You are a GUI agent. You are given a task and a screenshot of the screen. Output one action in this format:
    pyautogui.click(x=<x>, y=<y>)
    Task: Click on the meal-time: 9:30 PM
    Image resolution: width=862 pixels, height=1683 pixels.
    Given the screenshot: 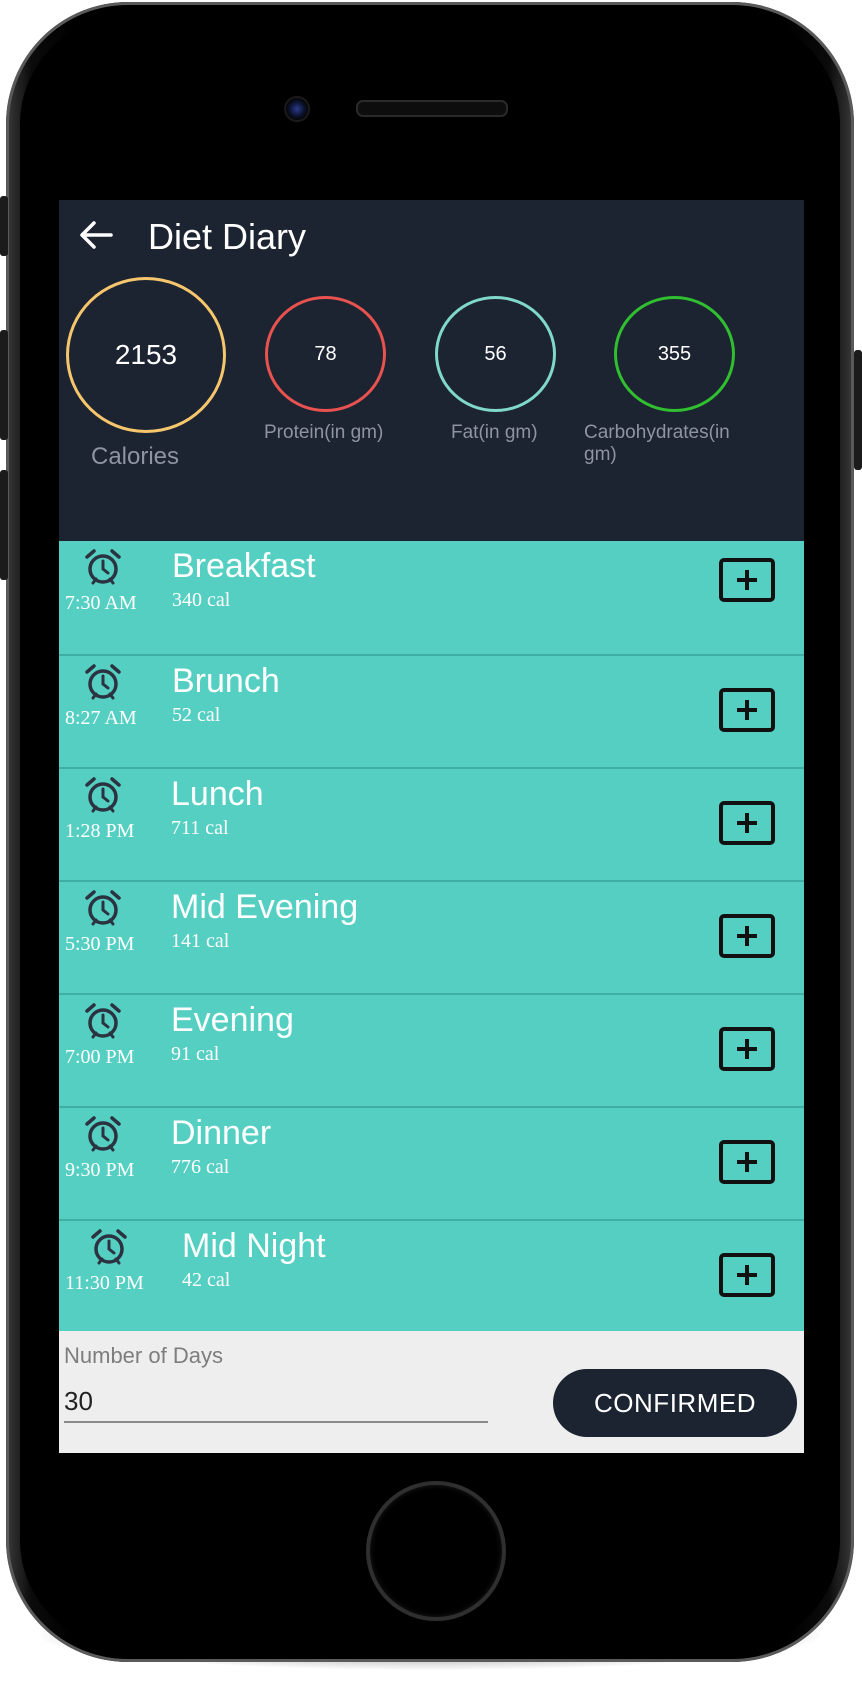 What is the action you would take?
    pyautogui.click(x=100, y=1170)
    